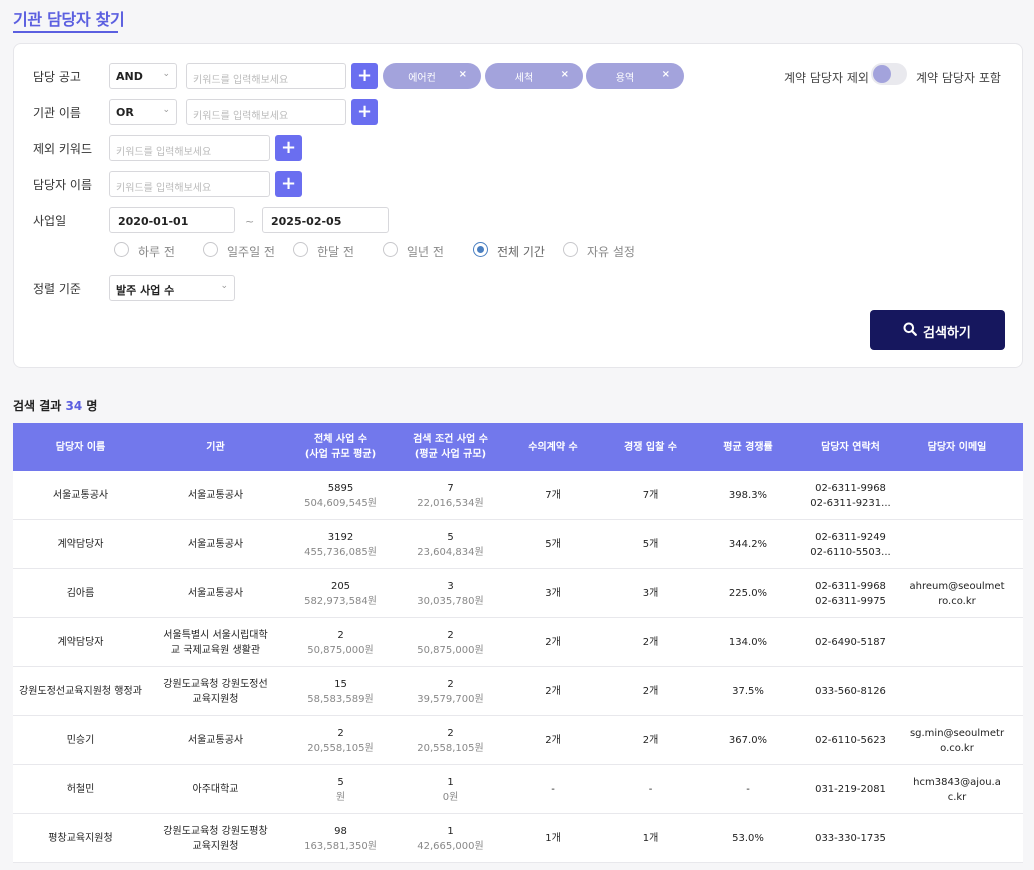  Describe the element at coordinates (553, 495) in the screenshot. I see `cell-private-contracts-value: 7개` at that location.